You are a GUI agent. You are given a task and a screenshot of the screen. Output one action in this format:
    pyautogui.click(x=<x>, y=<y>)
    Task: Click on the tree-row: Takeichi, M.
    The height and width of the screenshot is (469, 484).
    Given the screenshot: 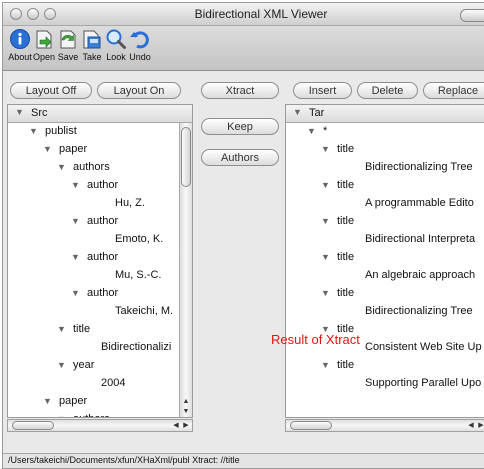 What is the action you would take?
    pyautogui.click(x=100, y=312)
    